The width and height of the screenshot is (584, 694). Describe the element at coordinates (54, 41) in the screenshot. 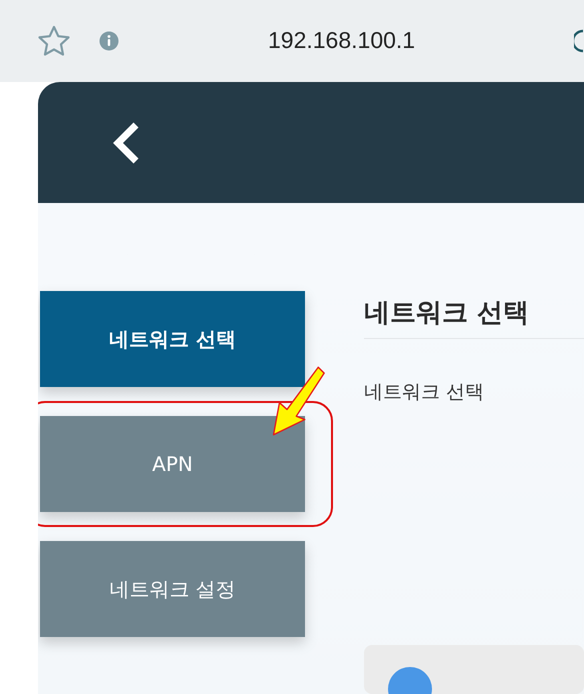

I see `star-icon` at that location.